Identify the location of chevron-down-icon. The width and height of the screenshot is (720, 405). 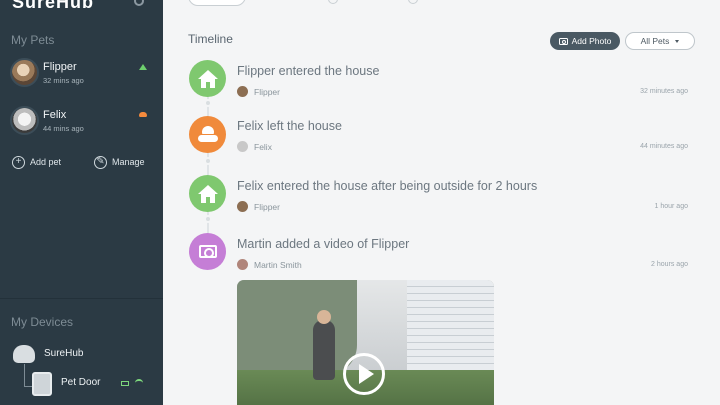
(677, 41).